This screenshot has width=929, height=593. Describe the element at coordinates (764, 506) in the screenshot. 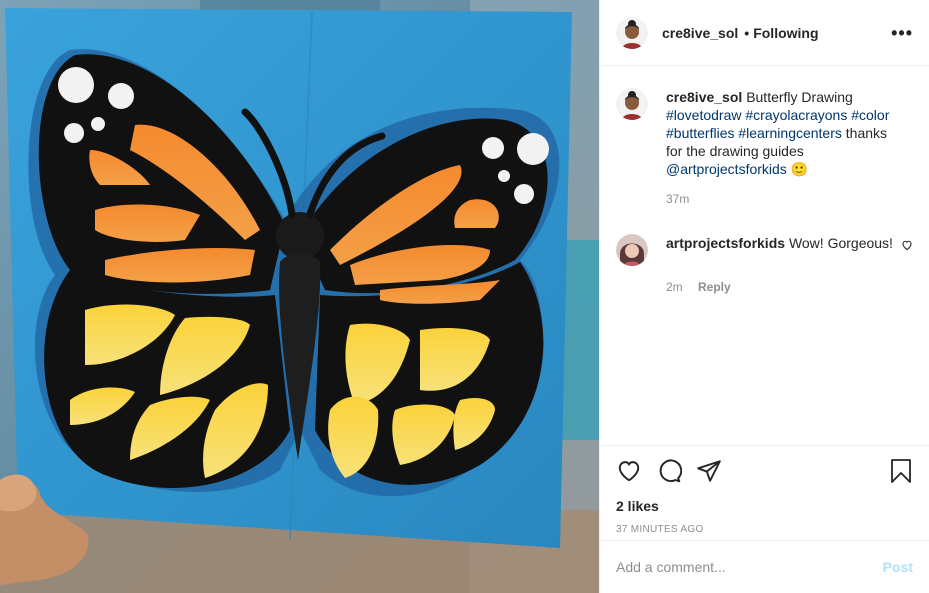

I see `likes-count: 2 likes` at that location.